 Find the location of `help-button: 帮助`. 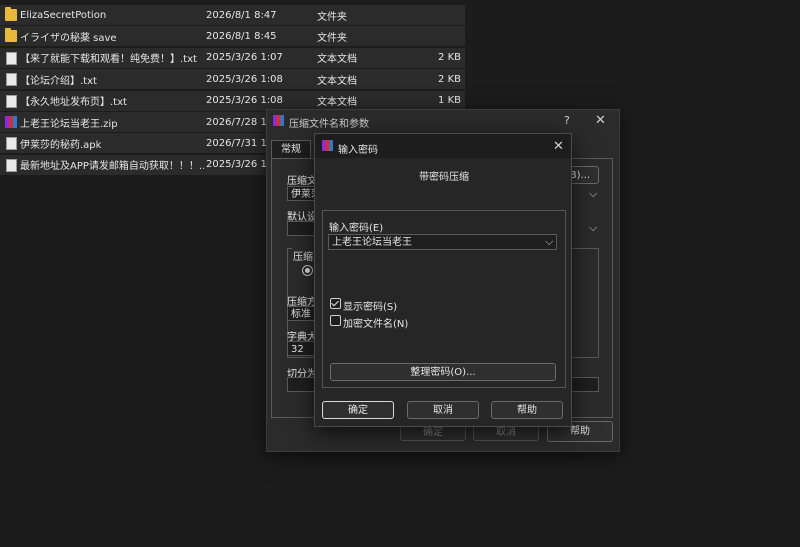

help-button: 帮助 is located at coordinates (527, 410).